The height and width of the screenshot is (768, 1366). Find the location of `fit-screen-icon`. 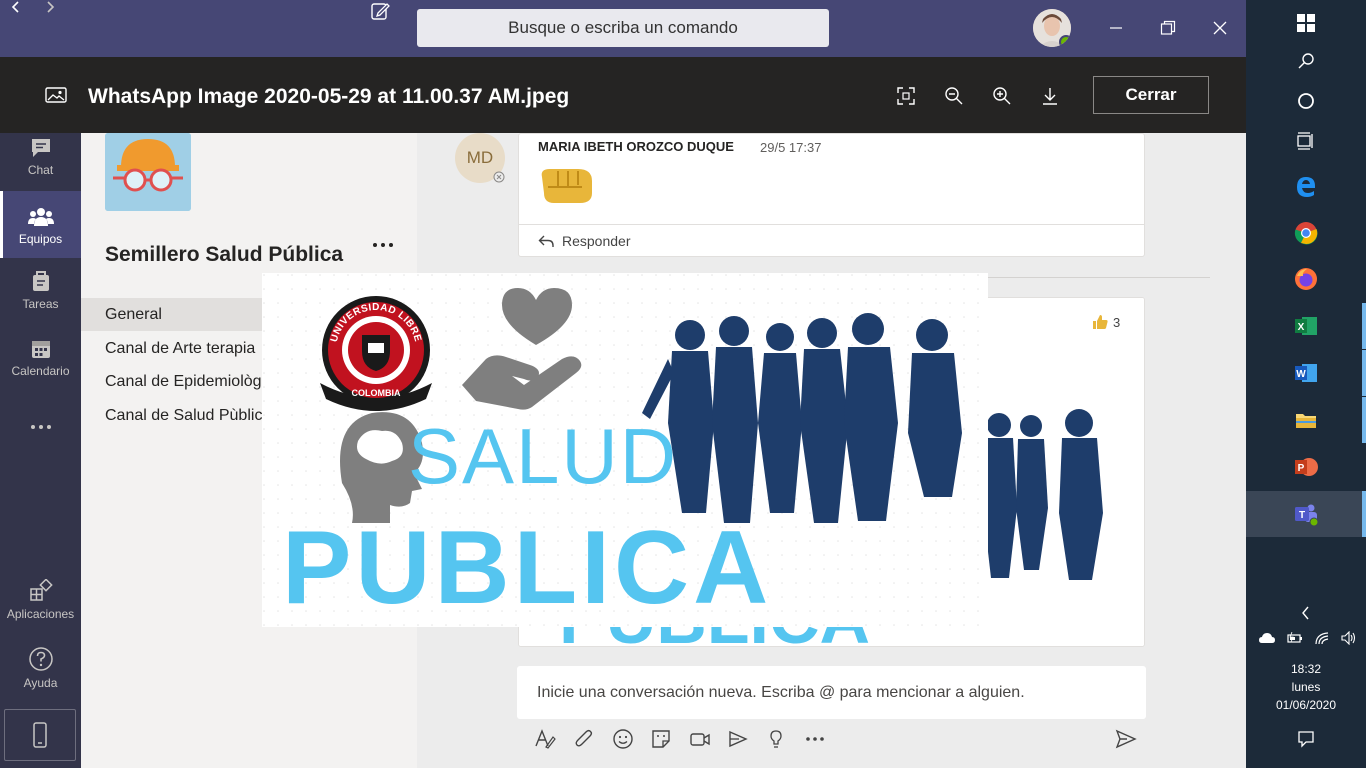

fit-screen-icon is located at coordinates (906, 96).